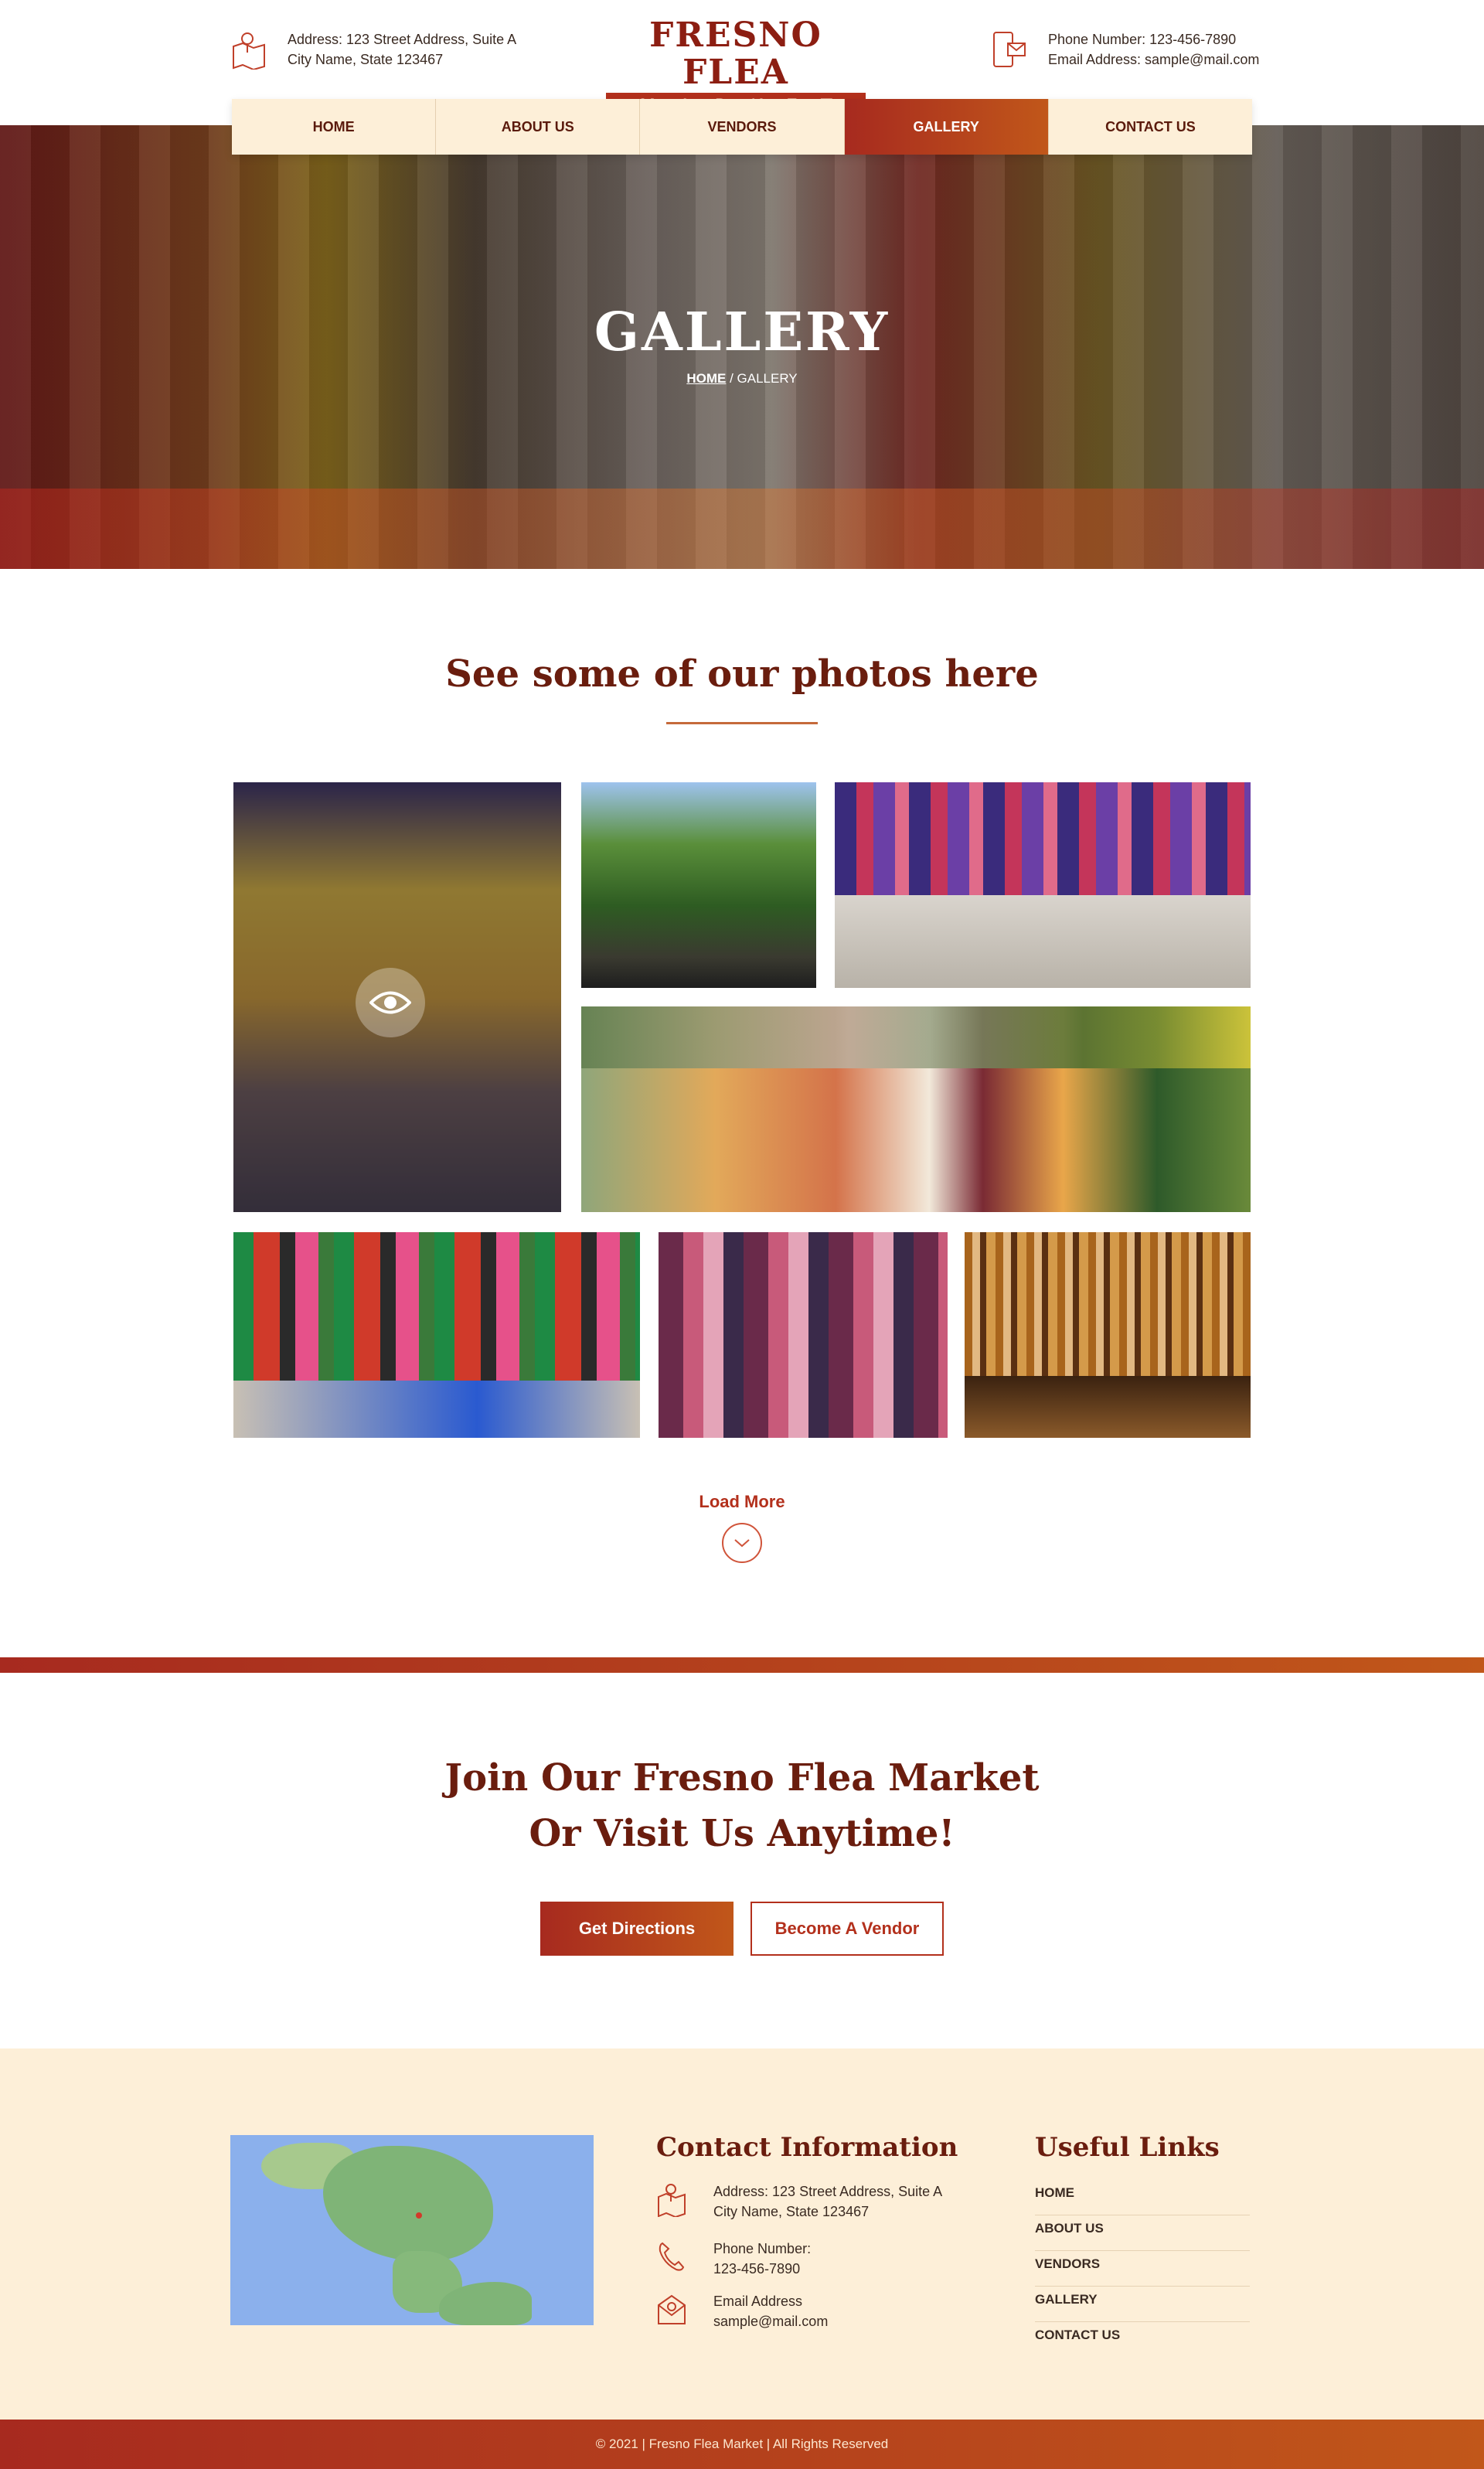 The width and height of the screenshot is (1484, 2469). I want to click on footer-address-line2: City Name, State 123467, so click(791, 2211).